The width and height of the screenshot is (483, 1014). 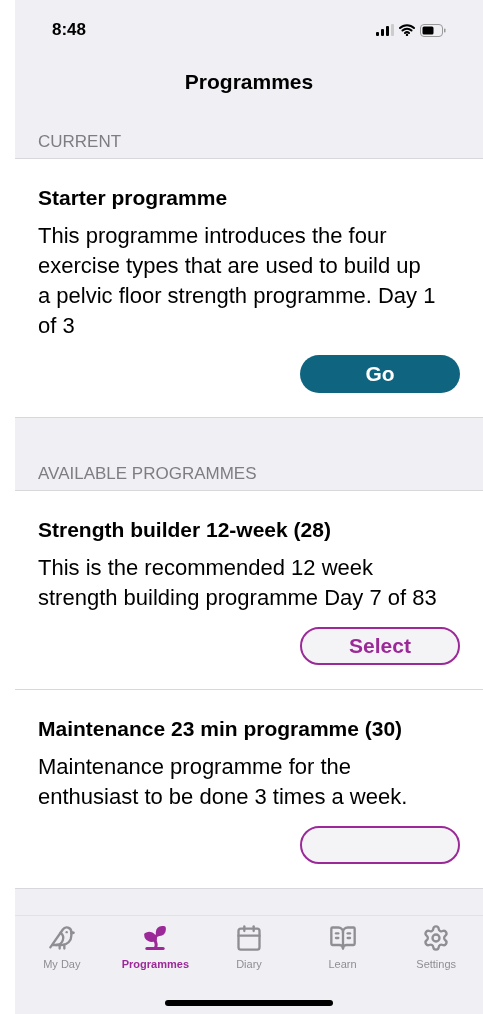 What do you see at coordinates (69, 30) in the screenshot?
I see `status-time: 8:48` at bounding box center [69, 30].